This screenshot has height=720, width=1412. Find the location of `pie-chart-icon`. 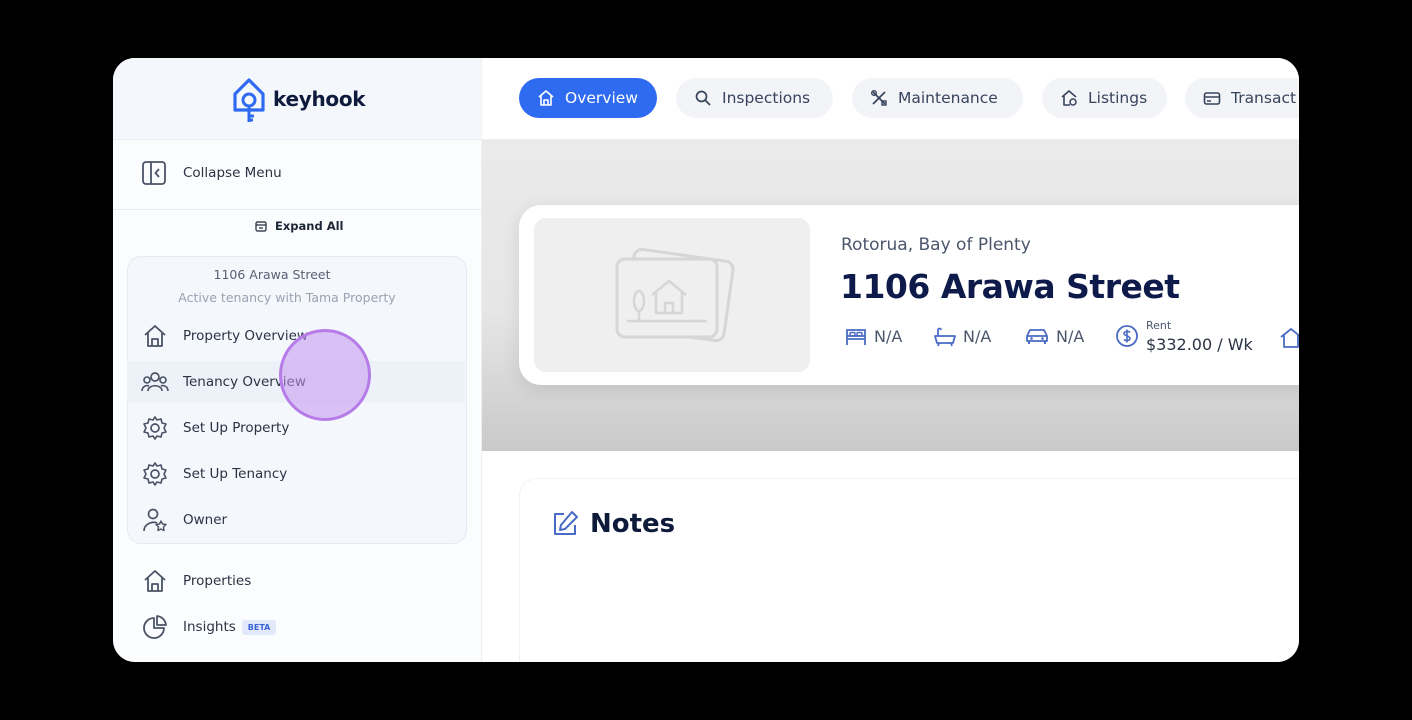

pie-chart-icon is located at coordinates (155, 627).